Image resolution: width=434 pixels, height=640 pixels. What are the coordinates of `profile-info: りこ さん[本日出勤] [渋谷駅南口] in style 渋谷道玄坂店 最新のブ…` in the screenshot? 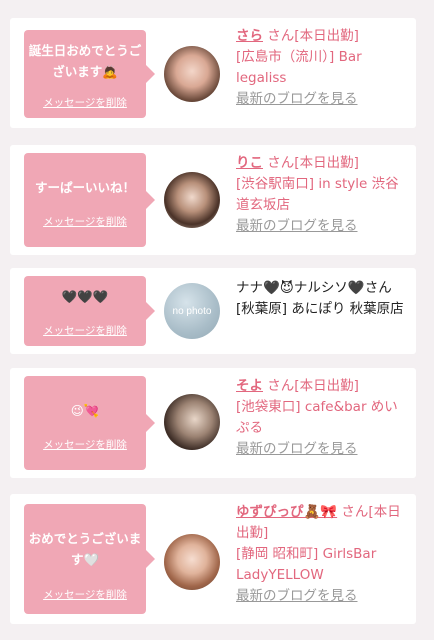 It's located at (322, 195).